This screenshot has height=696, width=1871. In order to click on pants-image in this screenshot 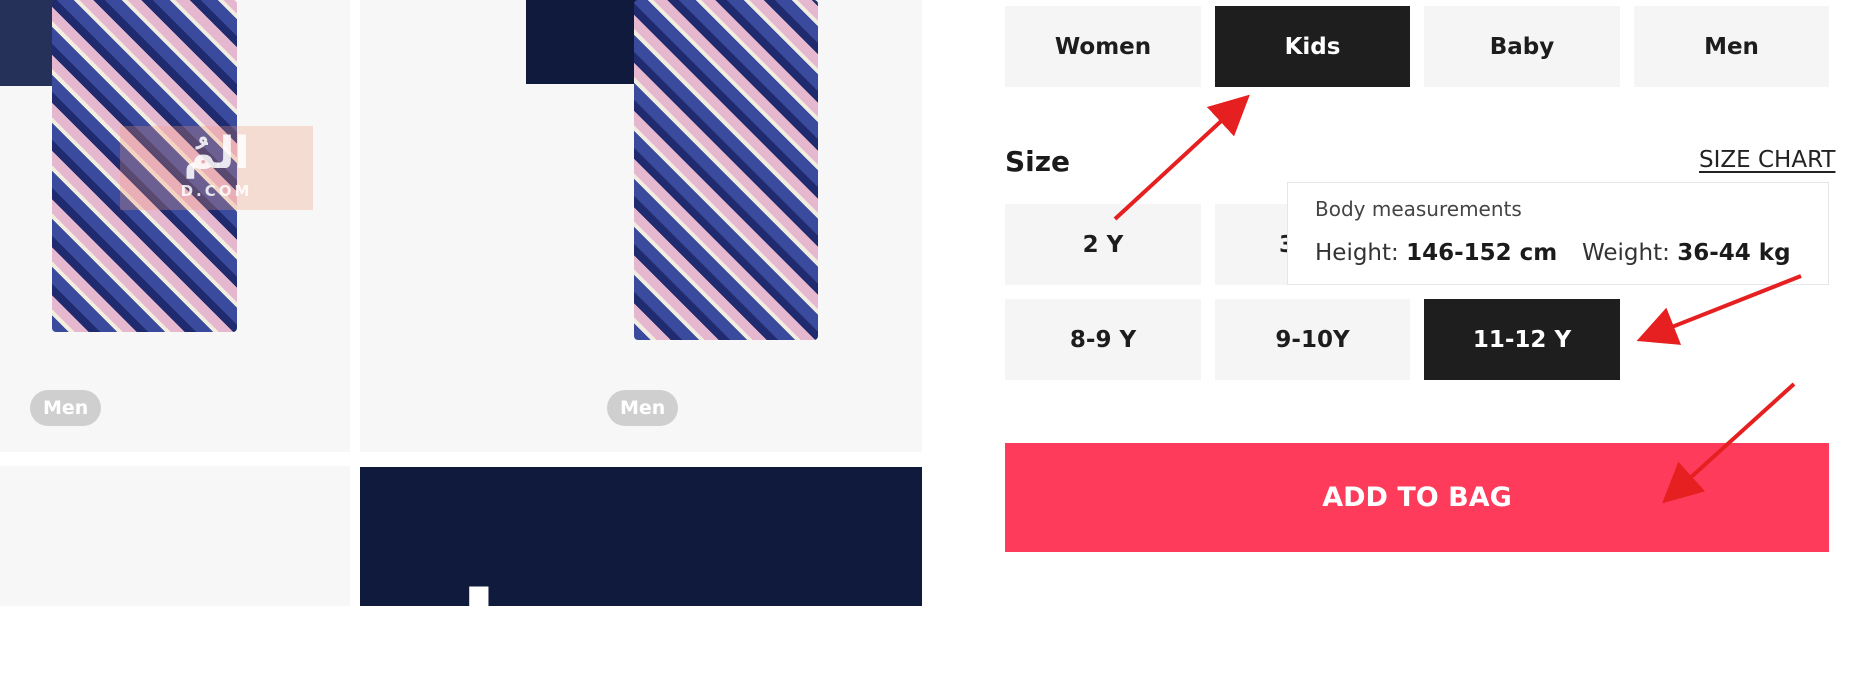, I will do `click(726, 170)`.